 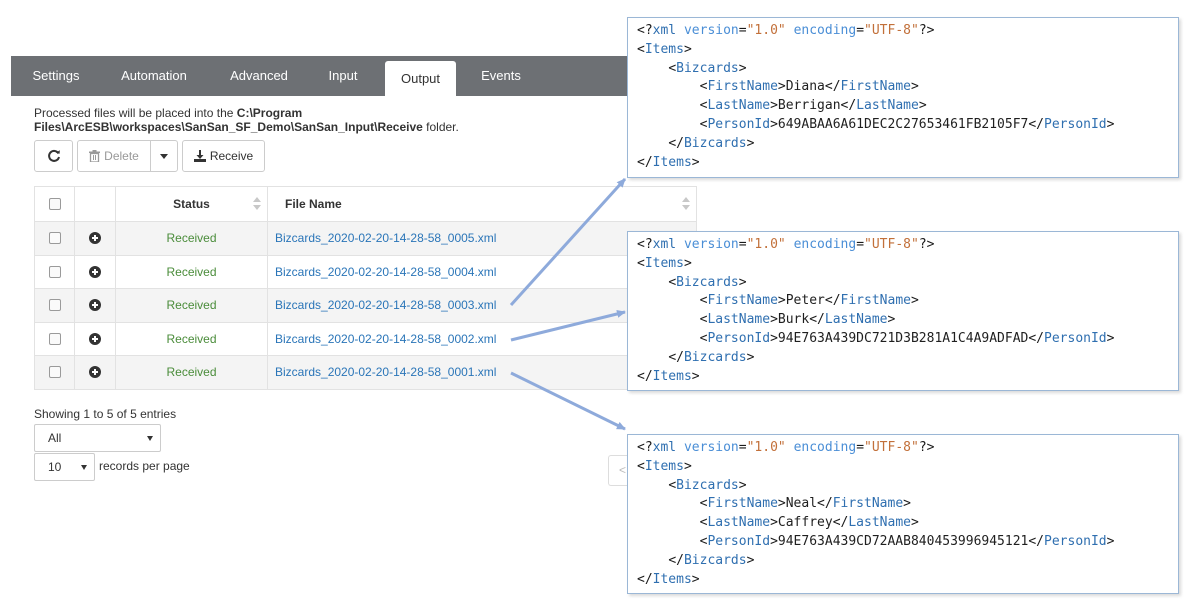 I want to click on xml-first-name: Neal, so click(x=801, y=504).